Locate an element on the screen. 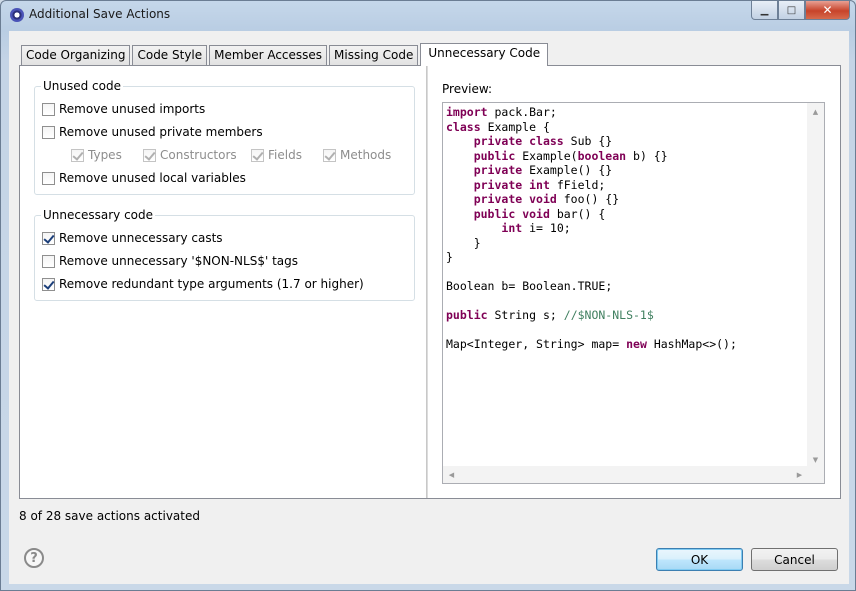 Image resolution: width=856 pixels, height=591 pixels. methods-label: Methods is located at coordinates (366, 155).